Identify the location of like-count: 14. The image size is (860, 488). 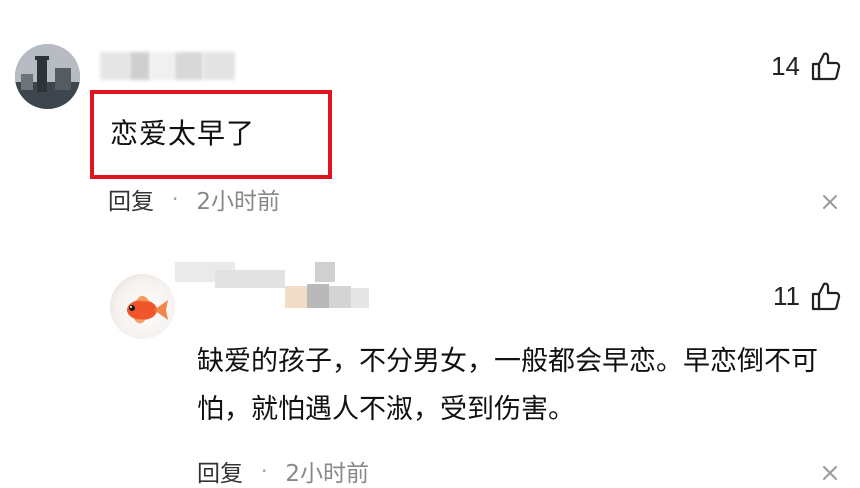
(785, 65).